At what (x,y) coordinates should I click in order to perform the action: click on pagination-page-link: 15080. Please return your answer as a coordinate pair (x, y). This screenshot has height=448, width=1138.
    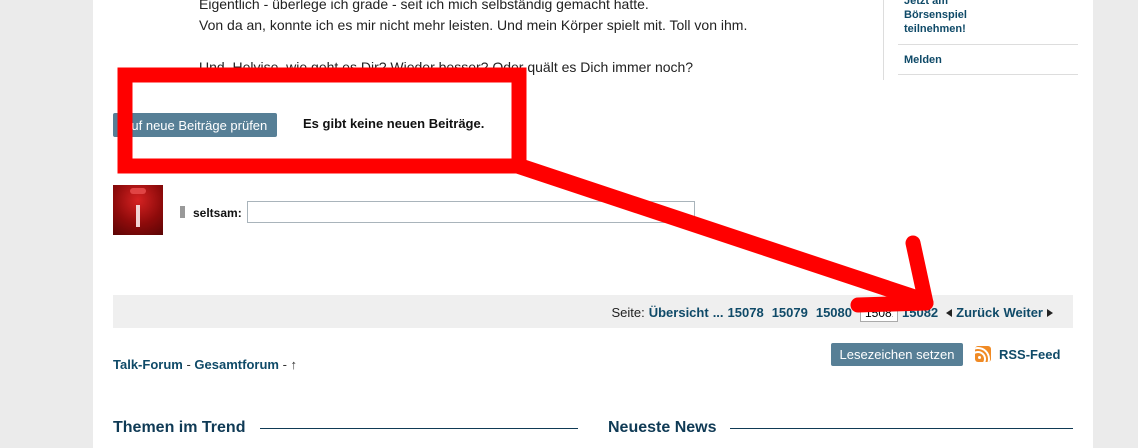
    Looking at the image, I should click on (834, 312).